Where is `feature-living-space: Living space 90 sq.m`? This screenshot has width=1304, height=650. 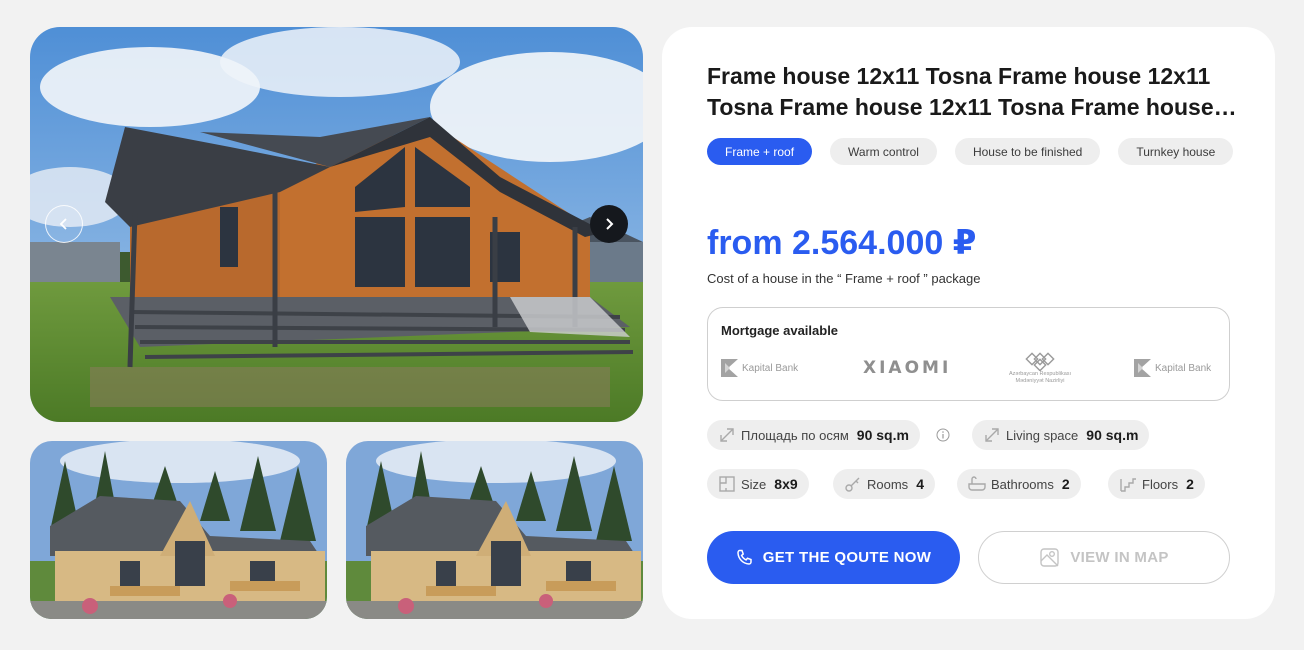 feature-living-space: Living space 90 sq.m is located at coordinates (1061, 435).